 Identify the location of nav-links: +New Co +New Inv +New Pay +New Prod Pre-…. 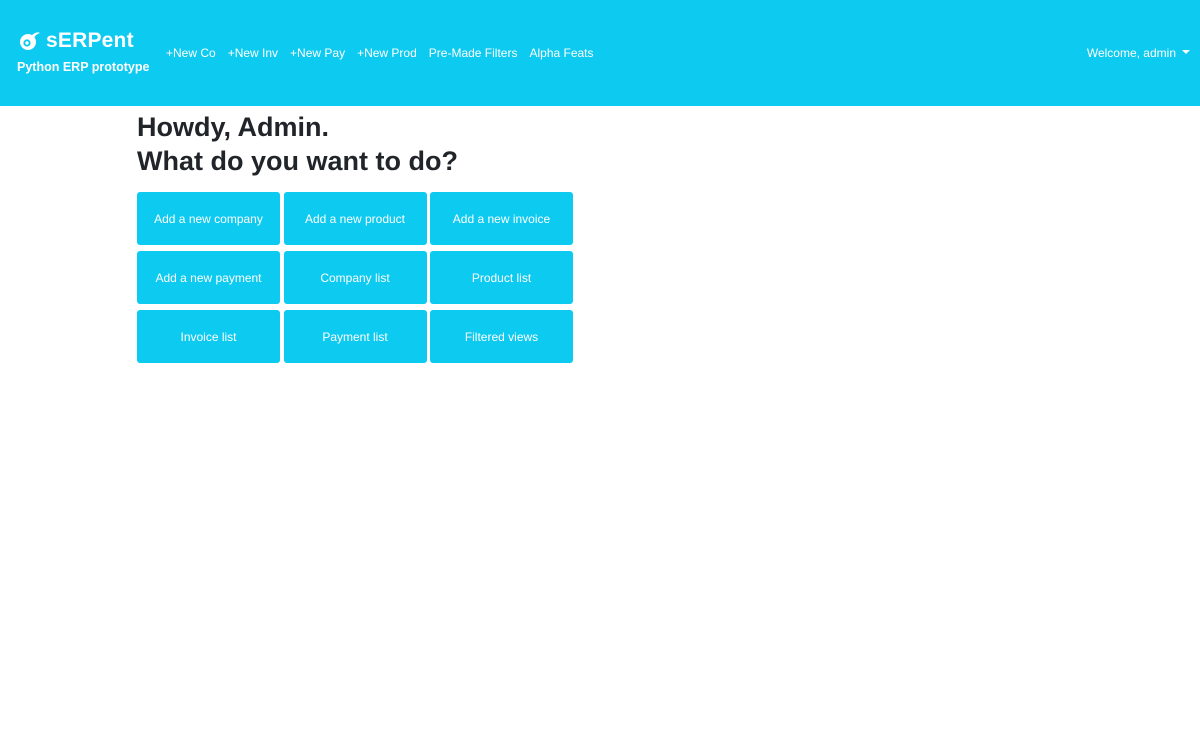
(380, 53).